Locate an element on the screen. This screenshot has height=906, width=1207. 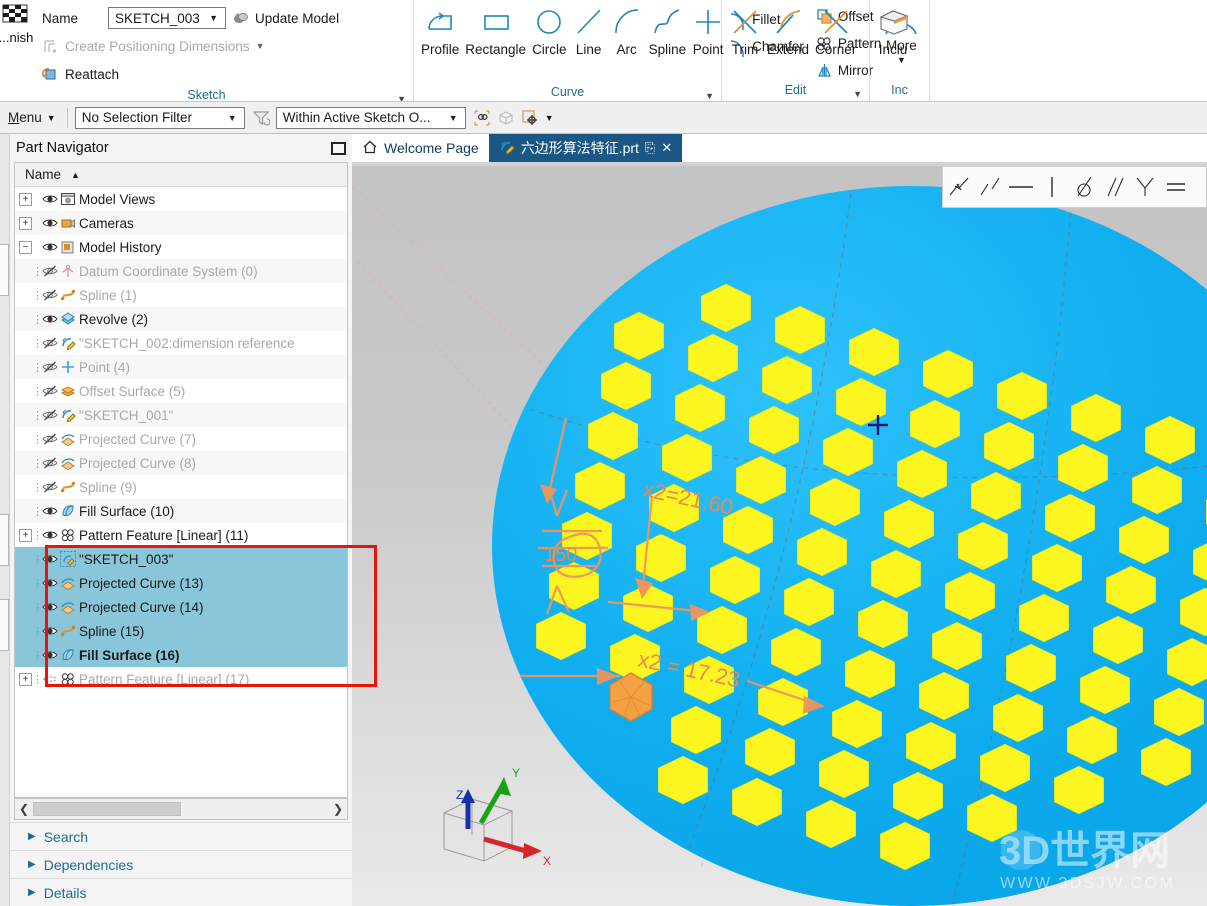
tree-row: ⋮ Fill Surface (10) is located at coordinates (181, 511).